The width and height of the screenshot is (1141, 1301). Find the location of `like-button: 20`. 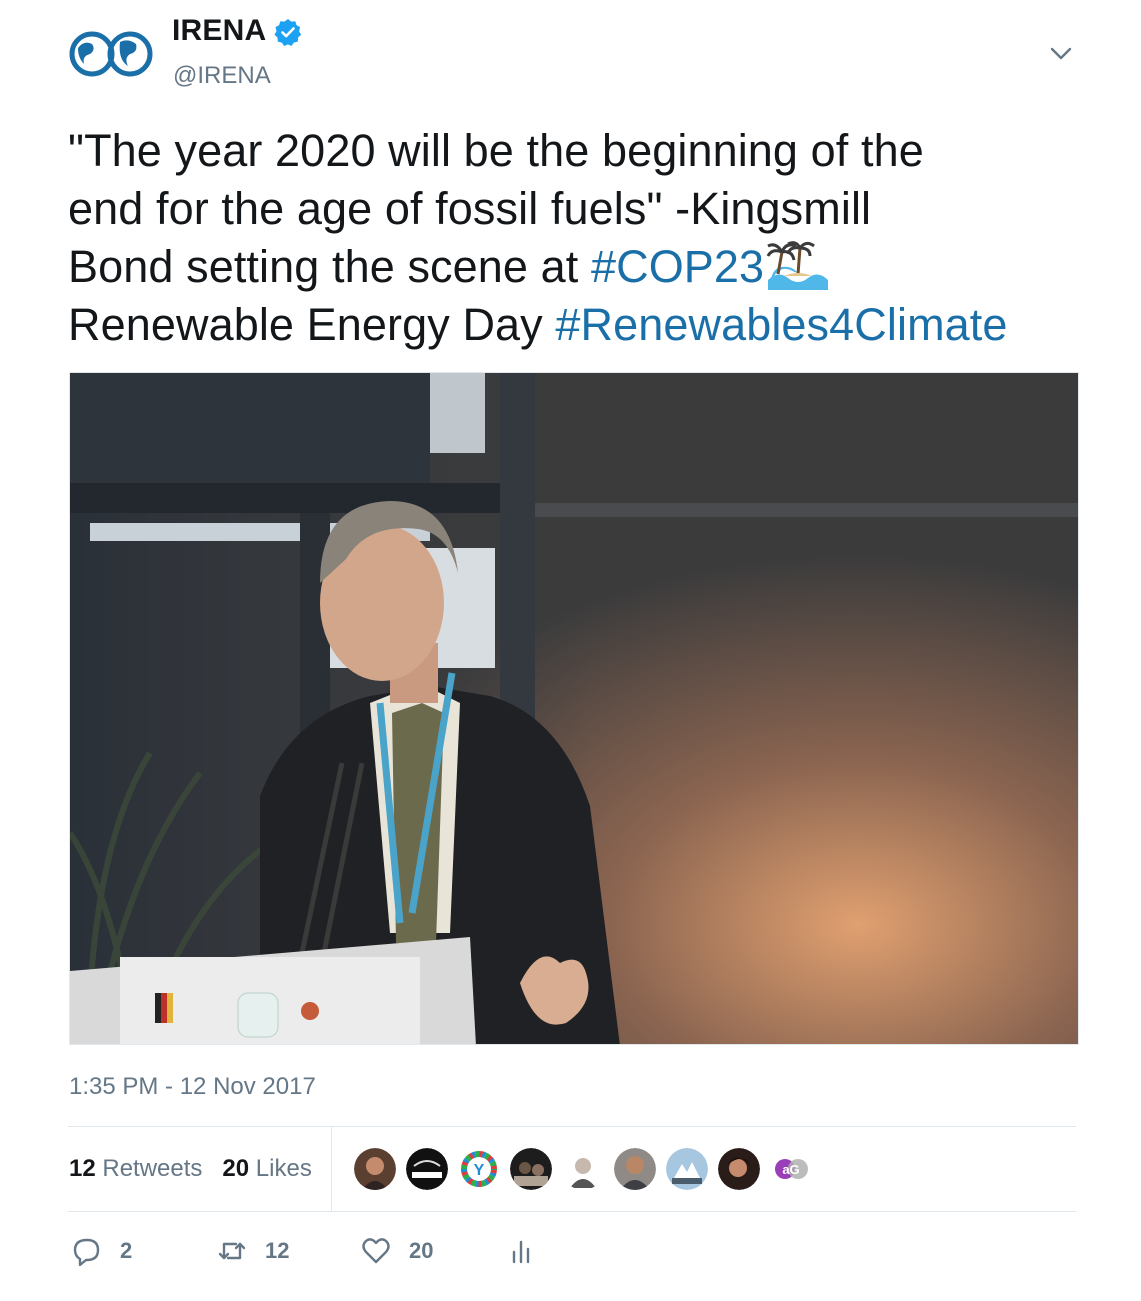

like-button: 20 is located at coordinates (433, 1251).